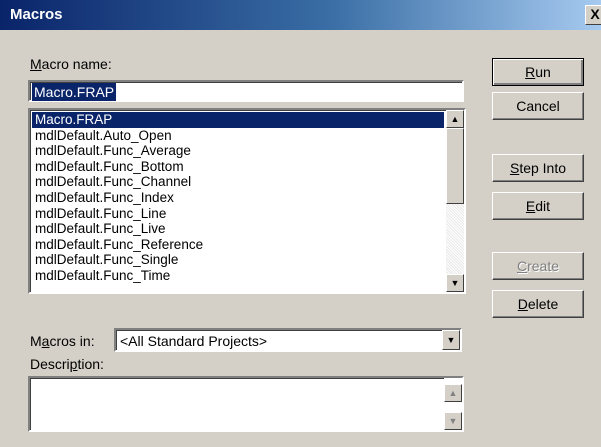 This screenshot has height=447, width=601. I want to click on list-item: mdlDefault.Func_Single, so click(238, 260).